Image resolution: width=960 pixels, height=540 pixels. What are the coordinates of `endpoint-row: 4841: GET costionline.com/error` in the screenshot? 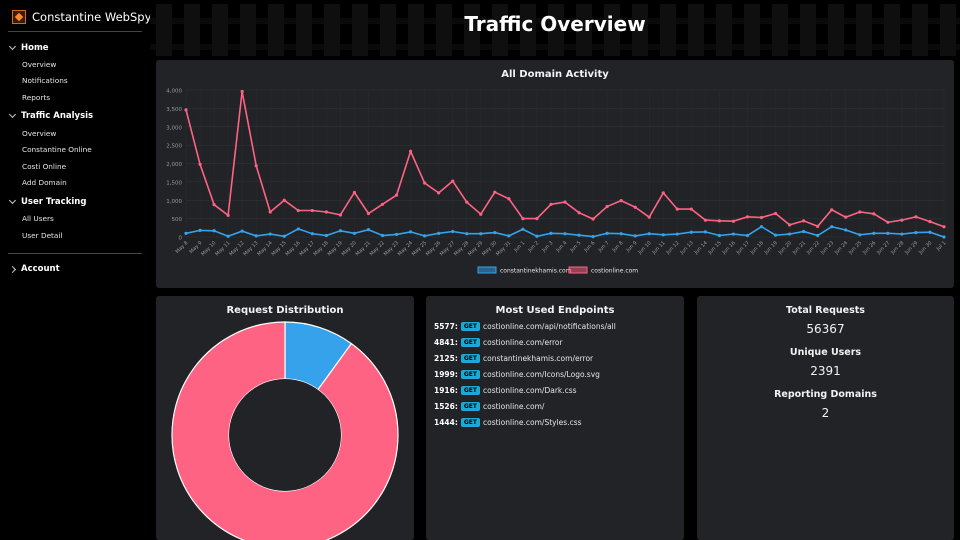 It's located at (498, 342).